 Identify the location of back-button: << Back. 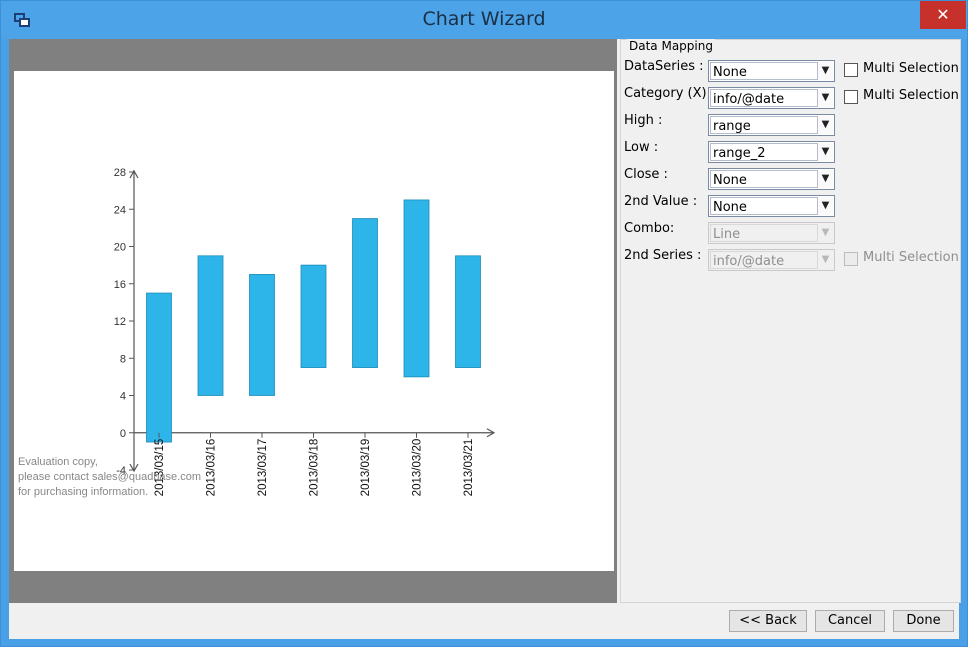
(768, 621).